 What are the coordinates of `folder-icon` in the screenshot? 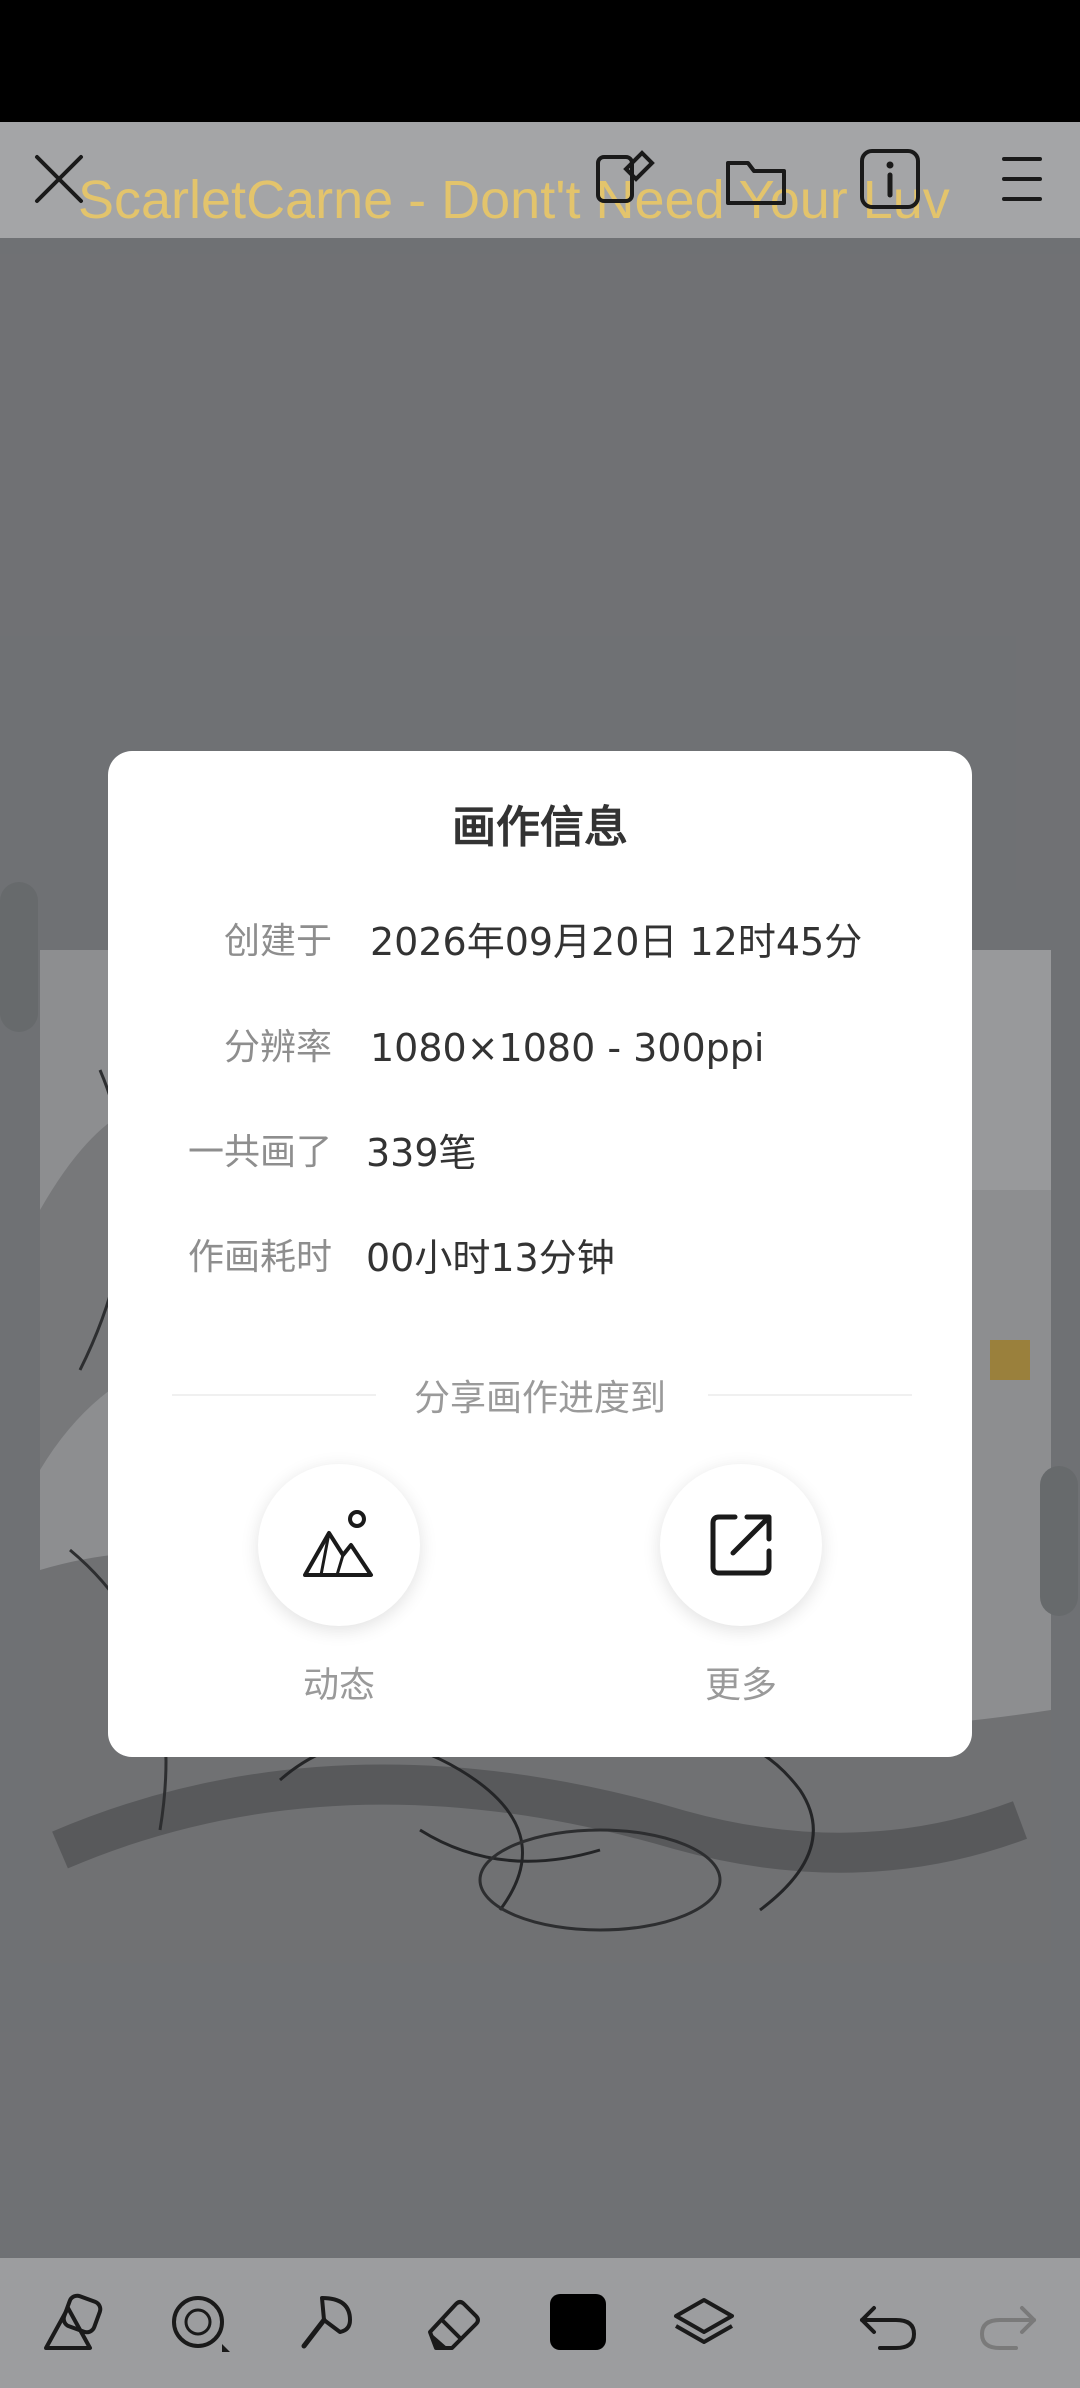 It's located at (756, 179).